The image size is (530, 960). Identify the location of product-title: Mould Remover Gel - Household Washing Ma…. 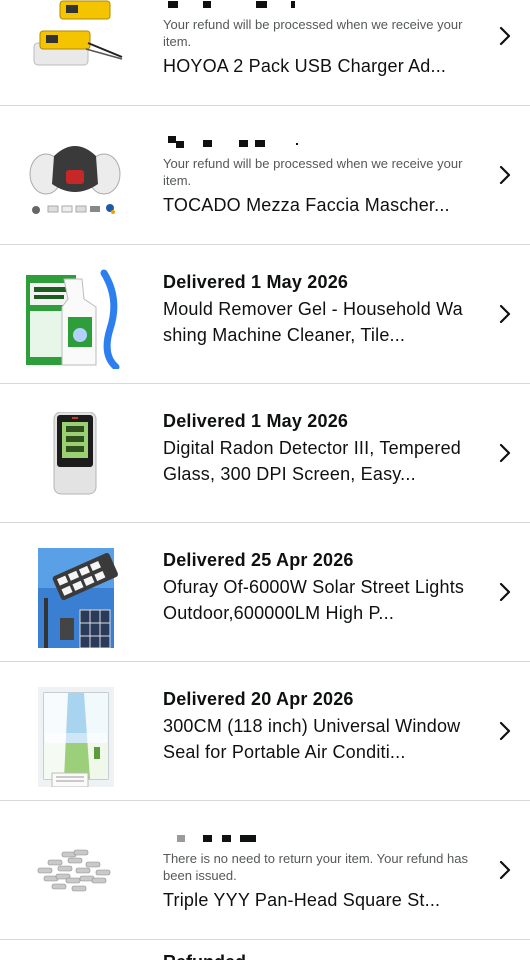
(315, 322).